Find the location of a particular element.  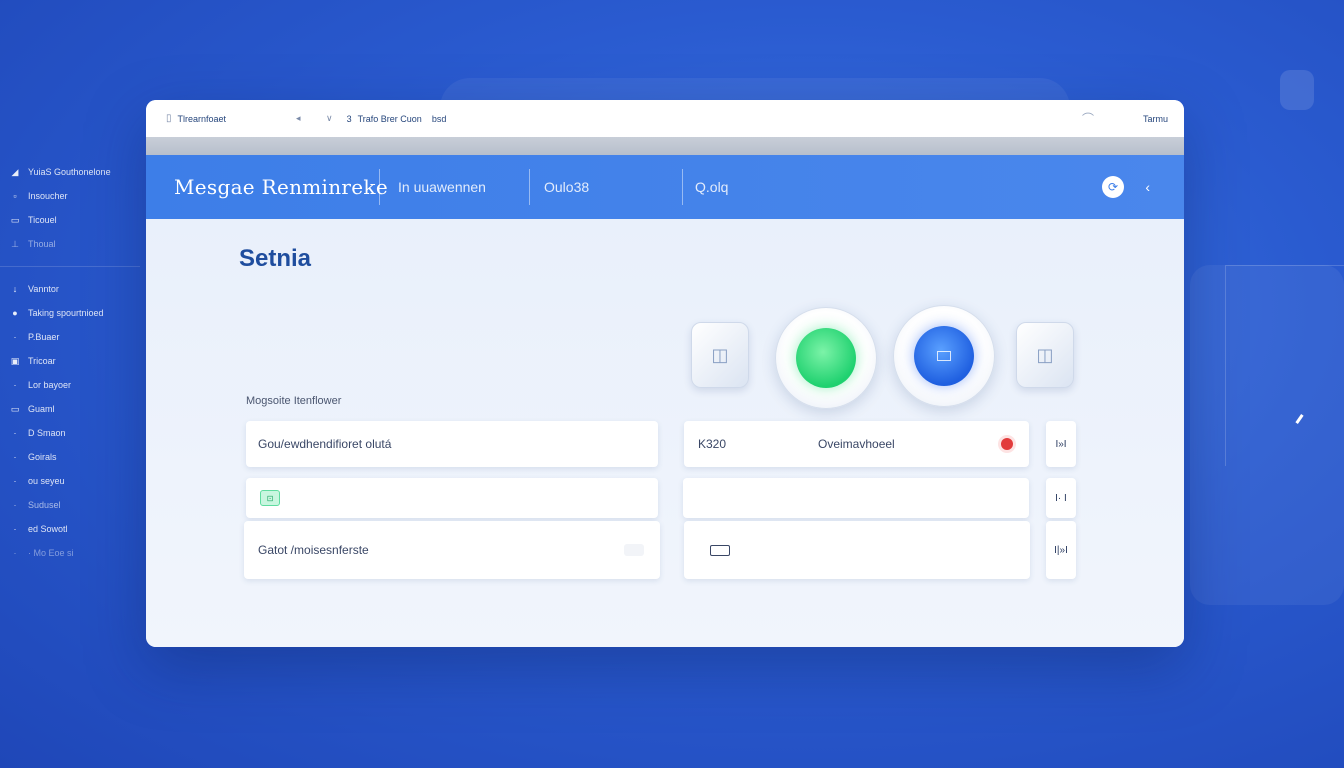

green-orb-icon is located at coordinates (826, 358).